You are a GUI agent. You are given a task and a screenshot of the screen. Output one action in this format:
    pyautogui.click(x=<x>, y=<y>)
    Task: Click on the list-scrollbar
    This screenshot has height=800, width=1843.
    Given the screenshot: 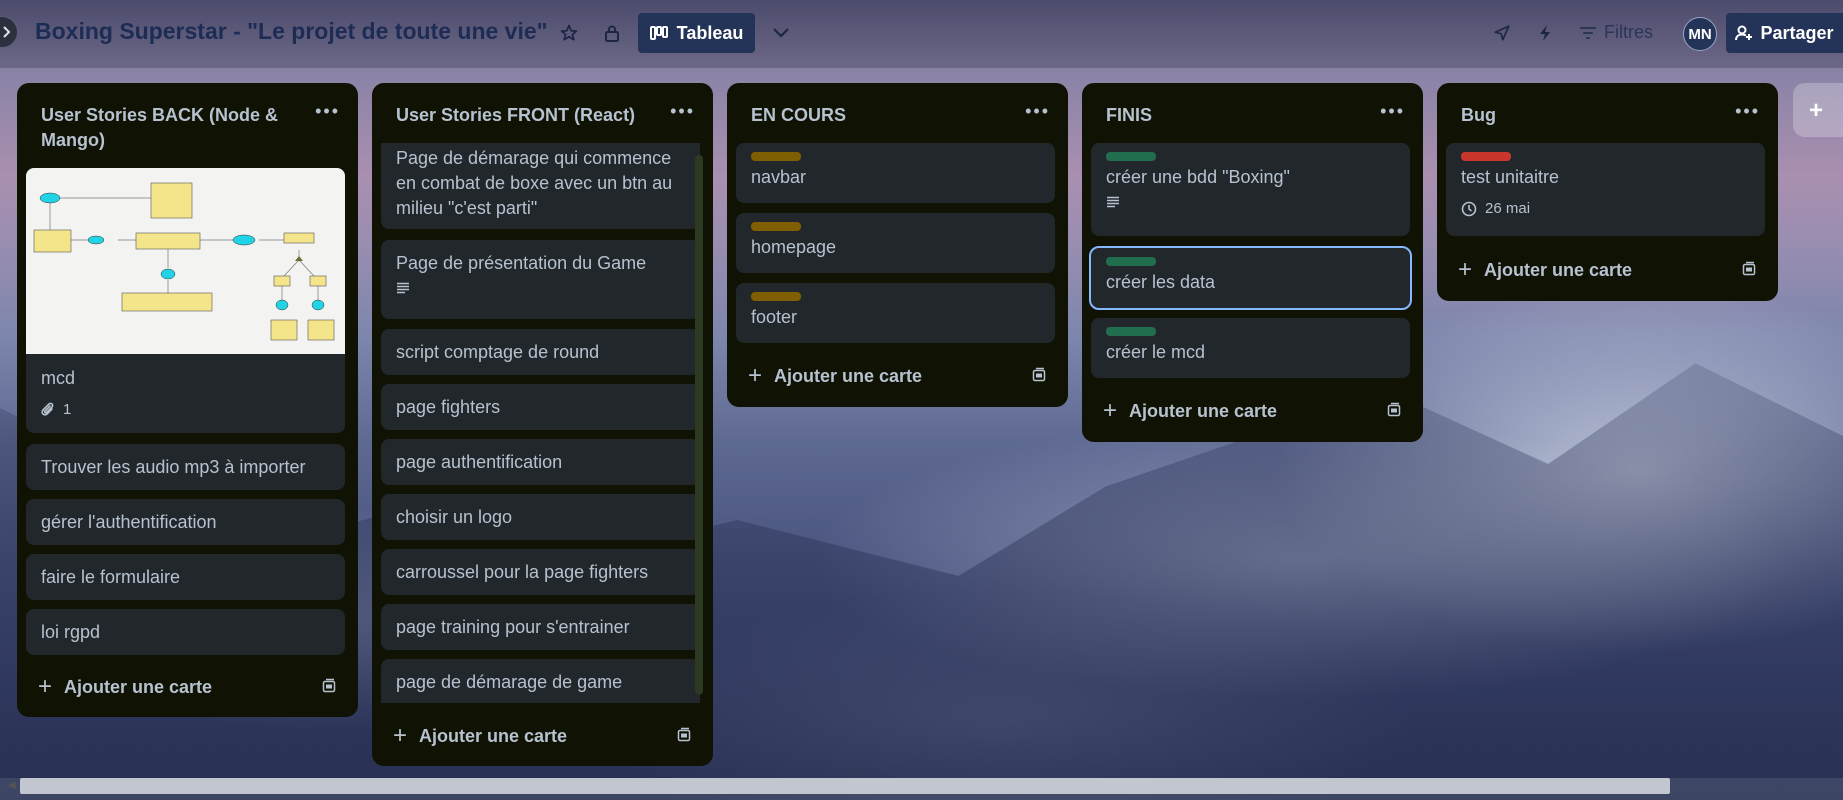 What is the action you would take?
    pyautogui.click(x=699, y=425)
    